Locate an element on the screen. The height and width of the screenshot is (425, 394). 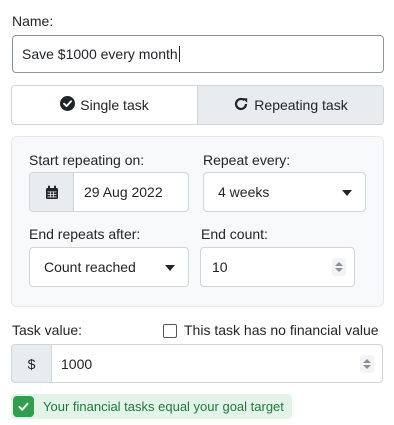
end-repeats-label: End repeats after: is located at coordinates (85, 234).